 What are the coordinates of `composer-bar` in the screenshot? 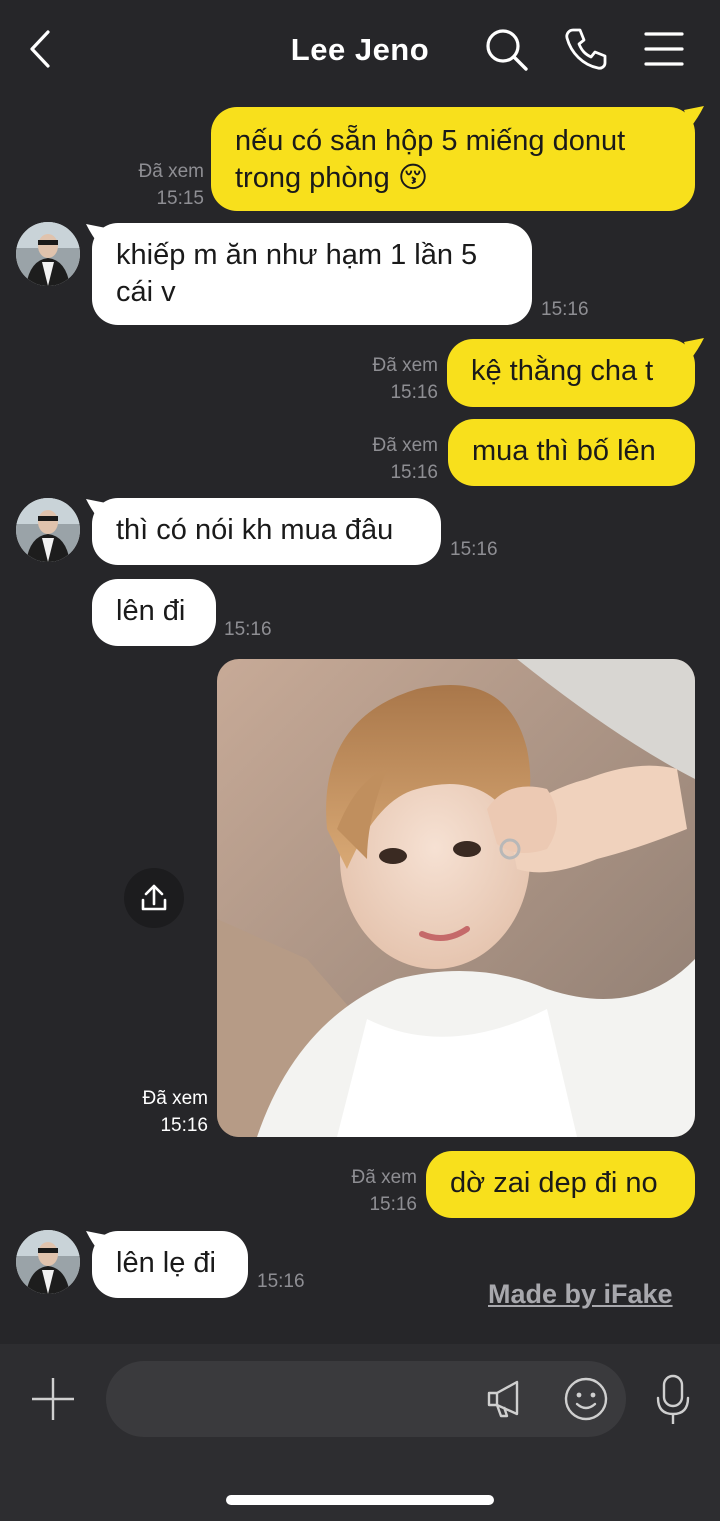 It's located at (360, 1432).